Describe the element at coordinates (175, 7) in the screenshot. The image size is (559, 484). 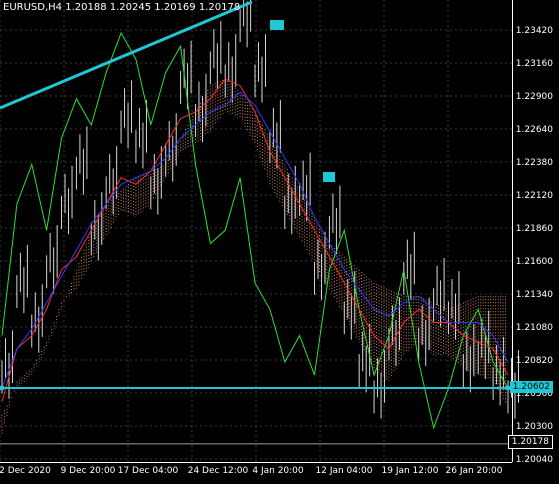
I see `bid-low: 1.20169` at that location.